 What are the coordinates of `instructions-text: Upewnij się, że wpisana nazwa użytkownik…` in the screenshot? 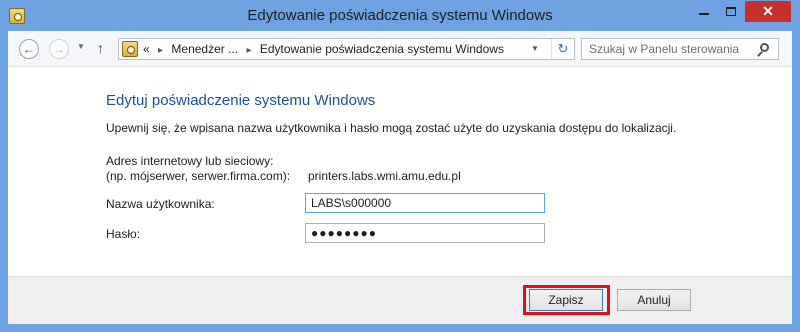 It's located at (391, 128).